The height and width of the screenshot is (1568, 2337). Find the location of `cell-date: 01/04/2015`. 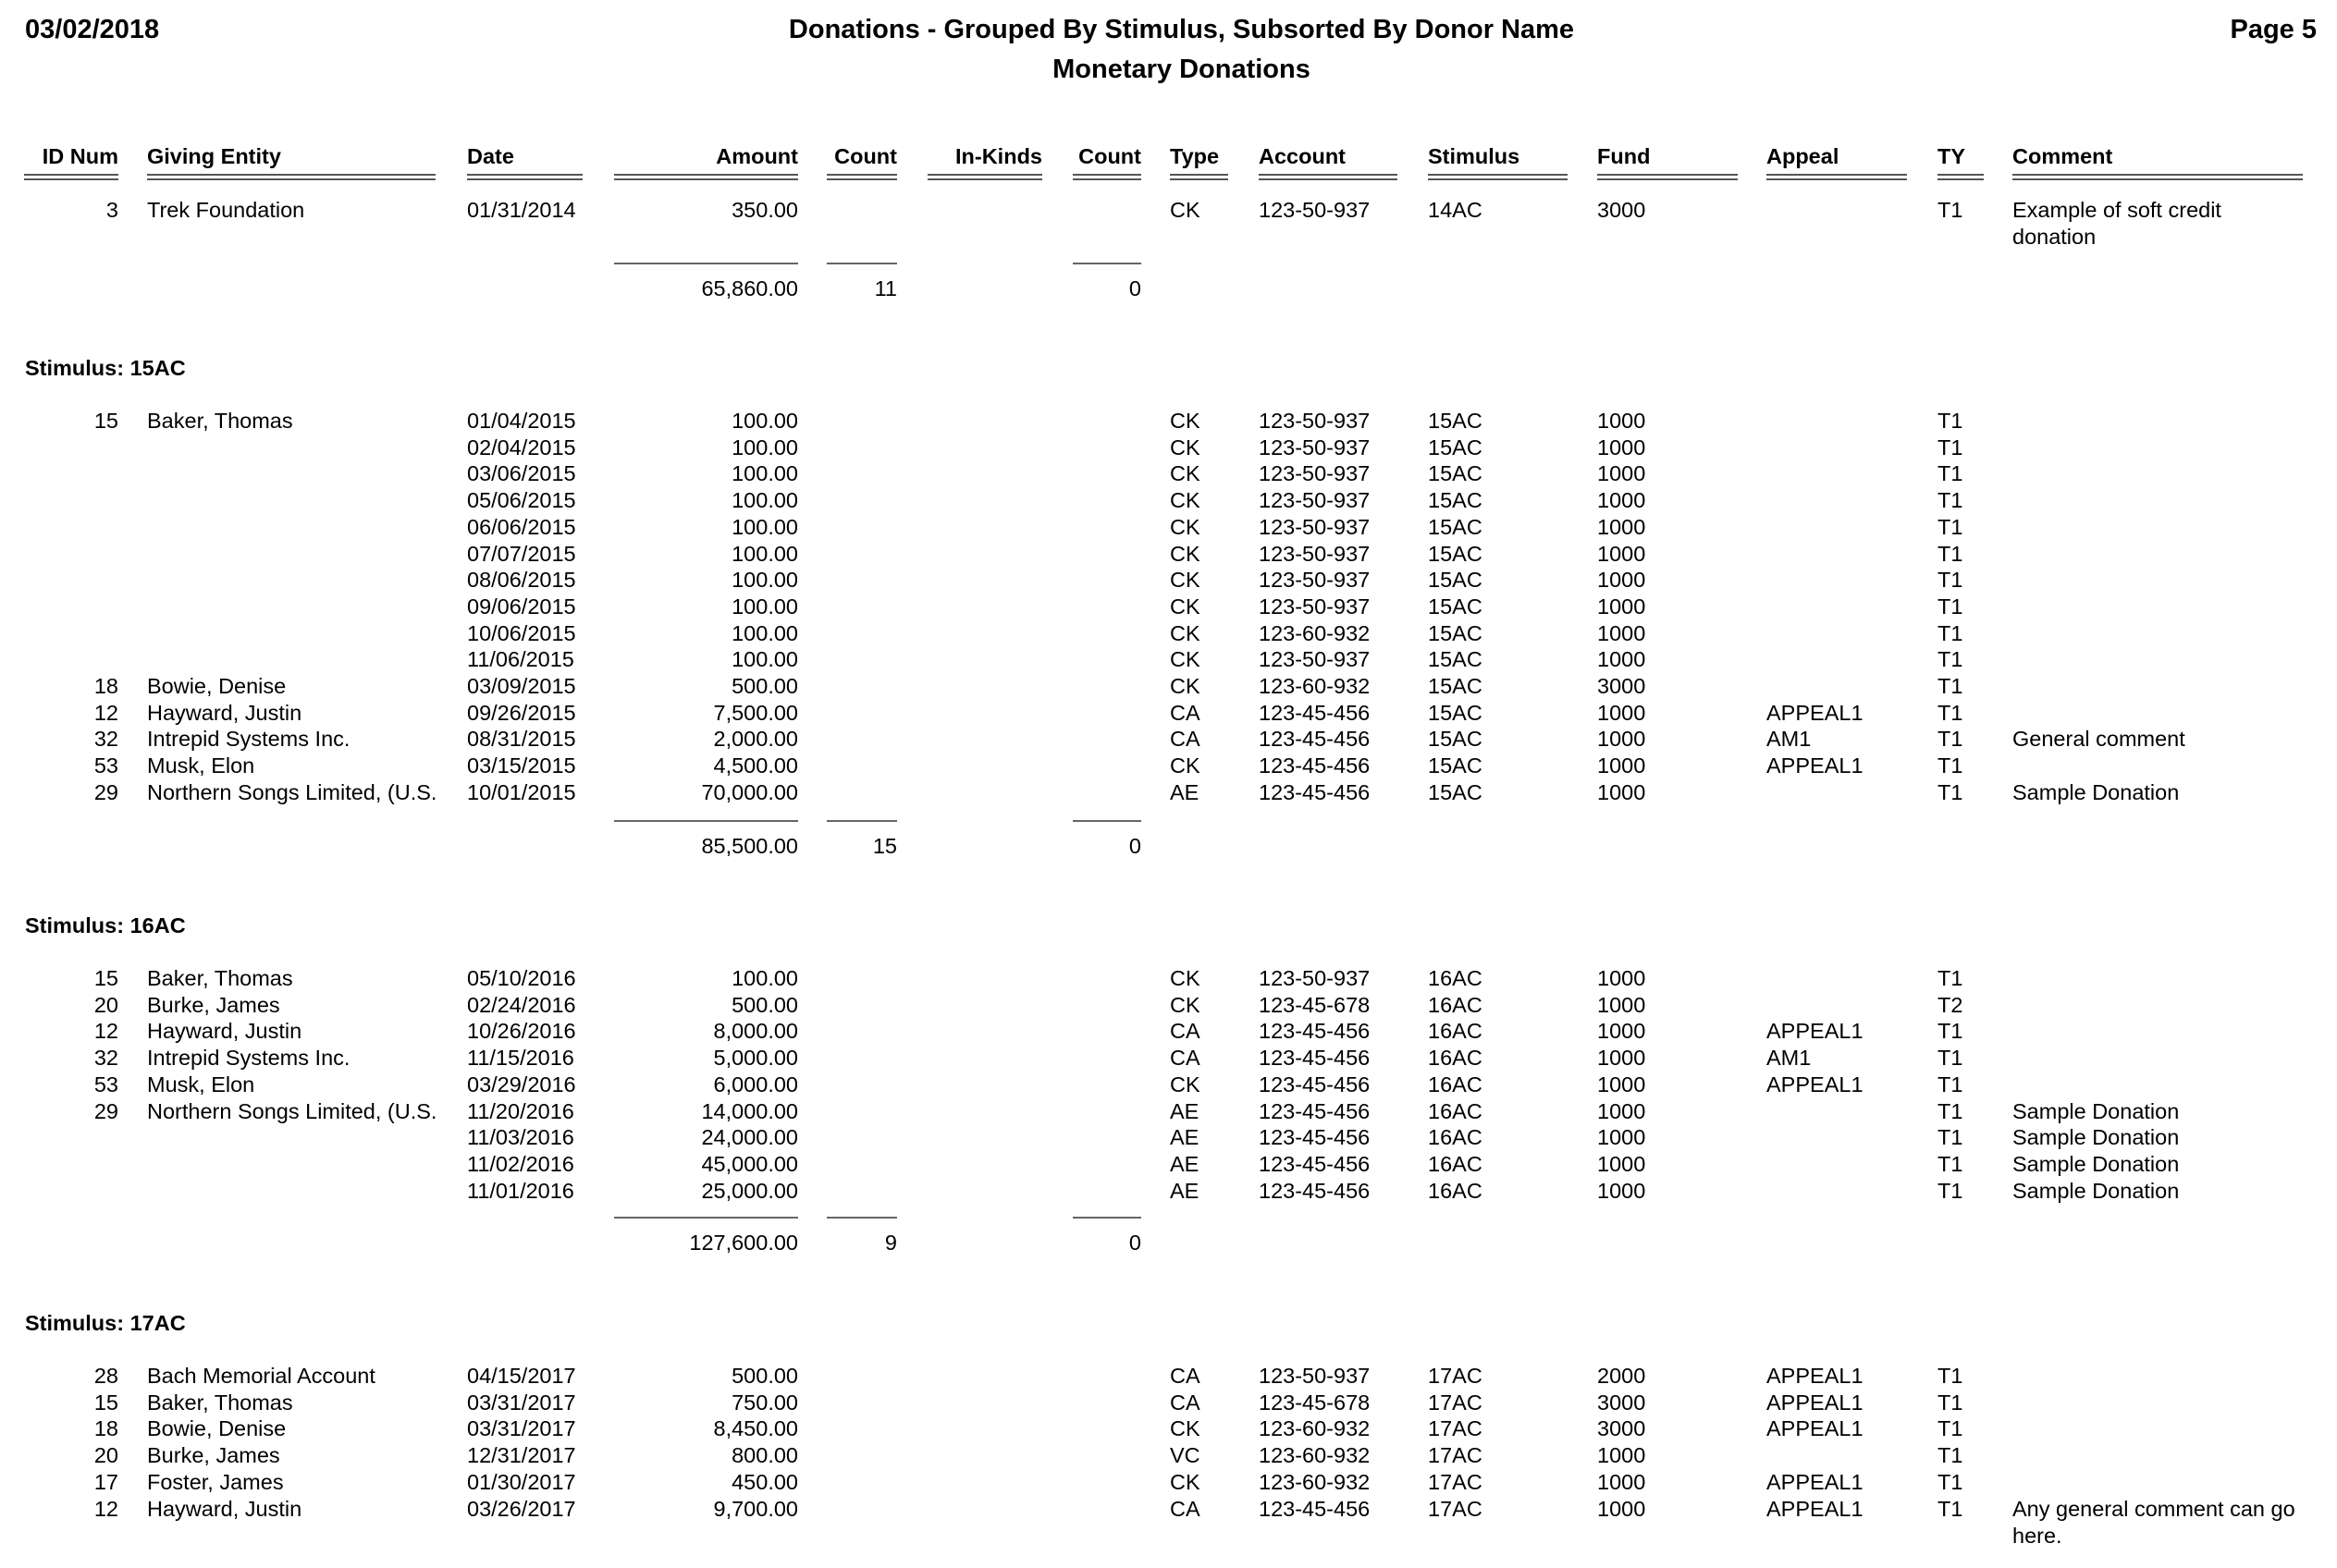

cell-date: 01/04/2015 is located at coordinates (521, 421).